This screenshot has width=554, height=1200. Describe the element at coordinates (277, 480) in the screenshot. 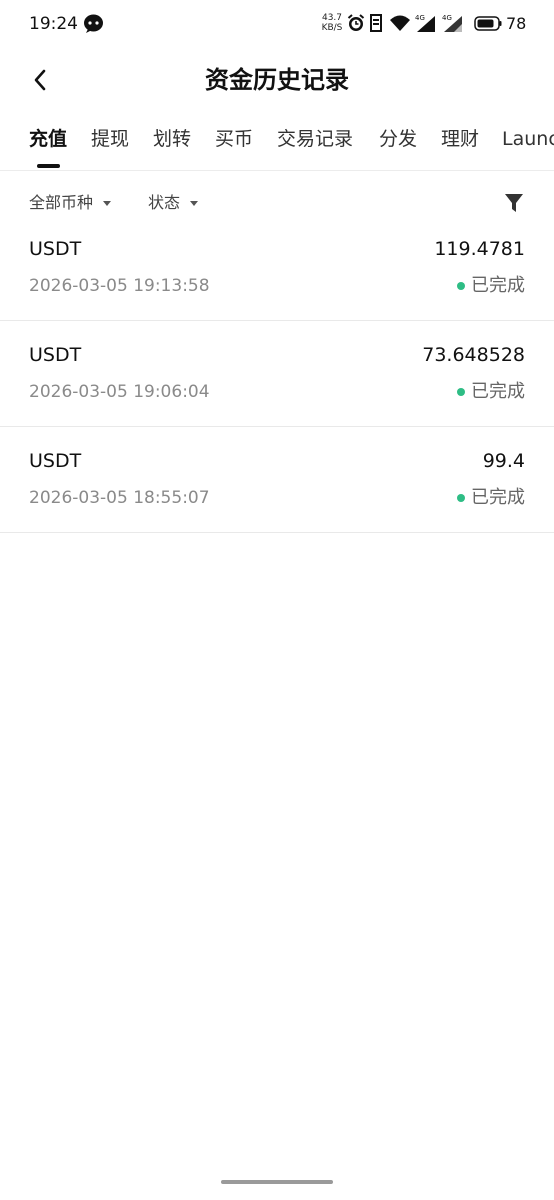

I see `list-item: USDT 99.4 2026-03-05 18:55:07 已完成` at that location.